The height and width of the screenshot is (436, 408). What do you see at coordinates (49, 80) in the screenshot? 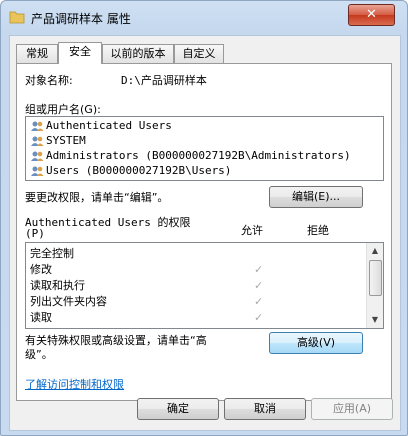
I see `object-name-label: 对象名称:` at bounding box center [49, 80].